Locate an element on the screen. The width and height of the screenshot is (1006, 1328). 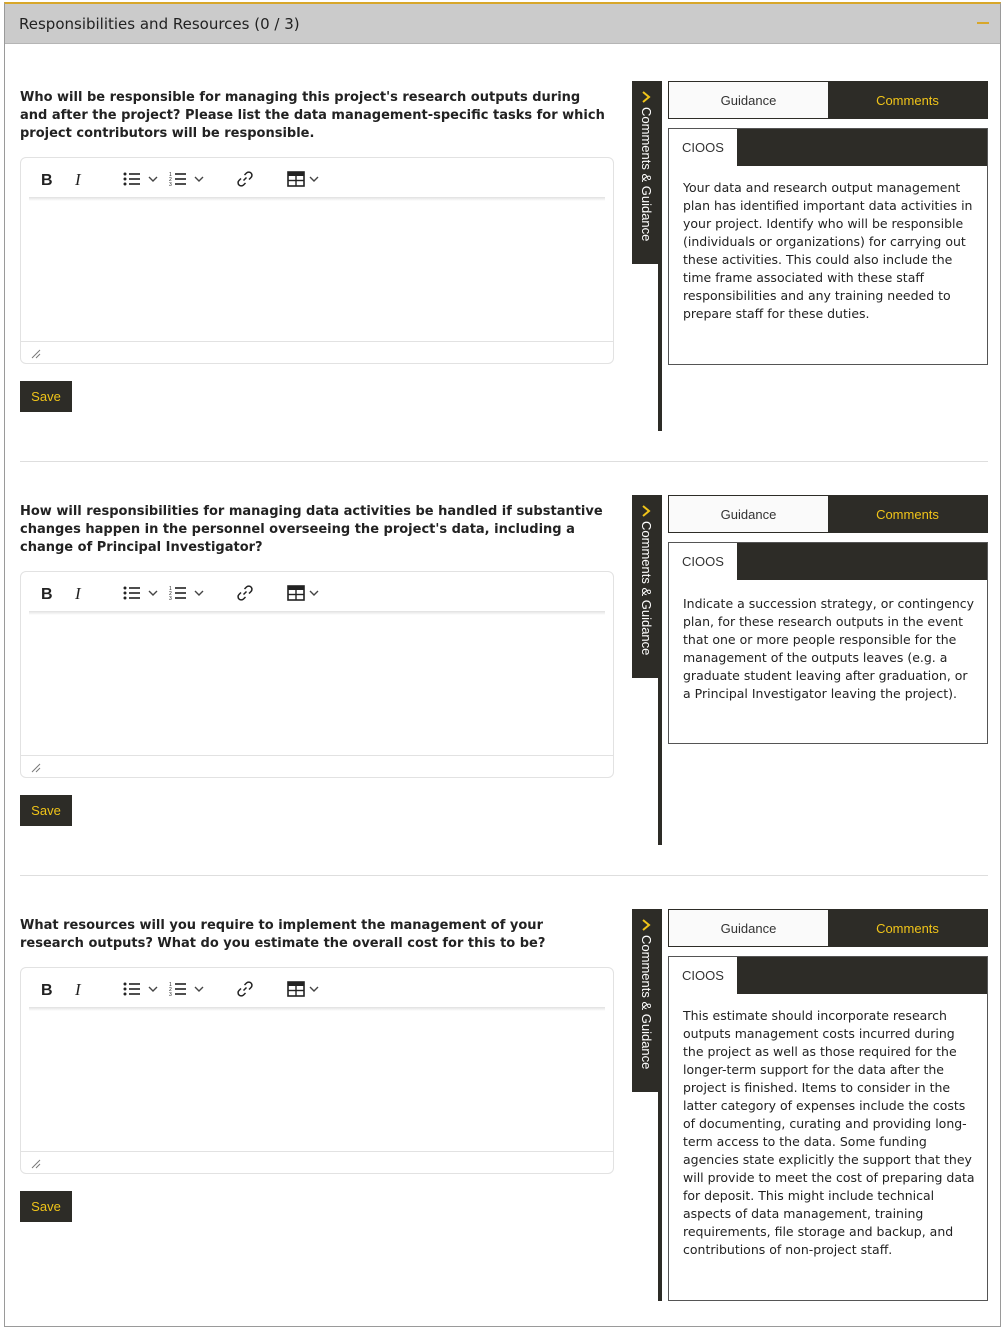
section-header: Responsibilities and Resources (0 / 3) is located at coordinates (502, 24).